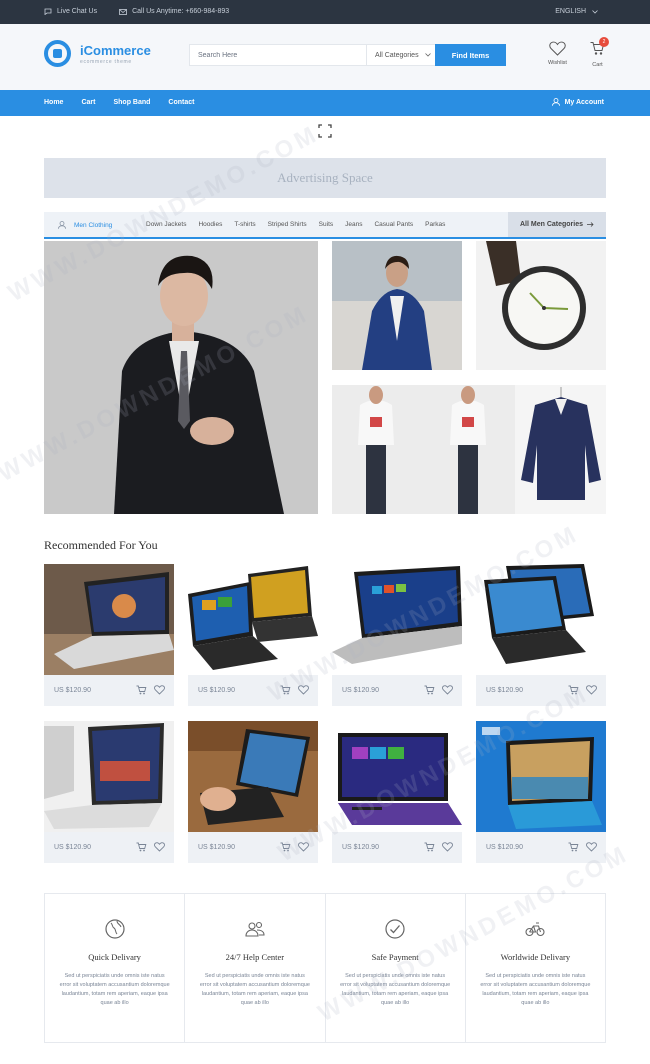 Image resolution: width=650 pixels, height=1064 pixels. Describe the element at coordinates (353, 224) in the screenshot. I see `category-link: Jeans` at that location.